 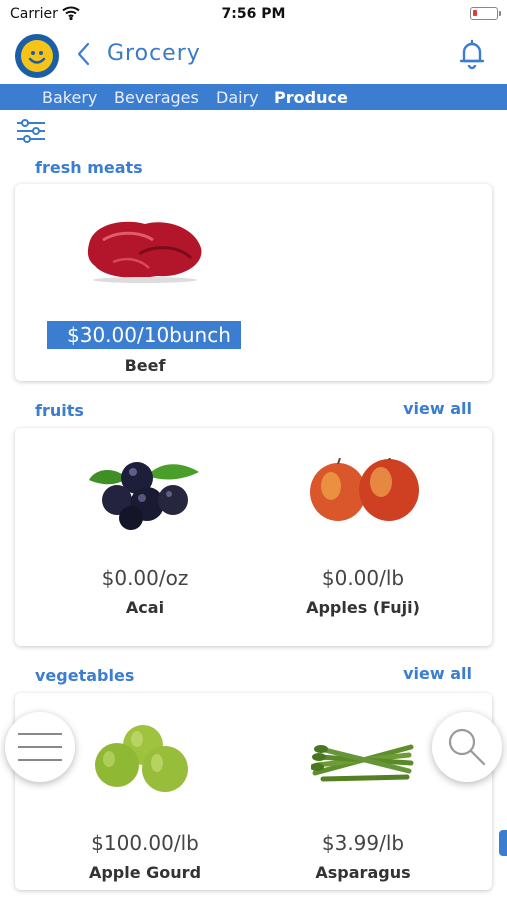 What do you see at coordinates (472, 54) in the screenshot?
I see `bell-icon` at bounding box center [472, 54].